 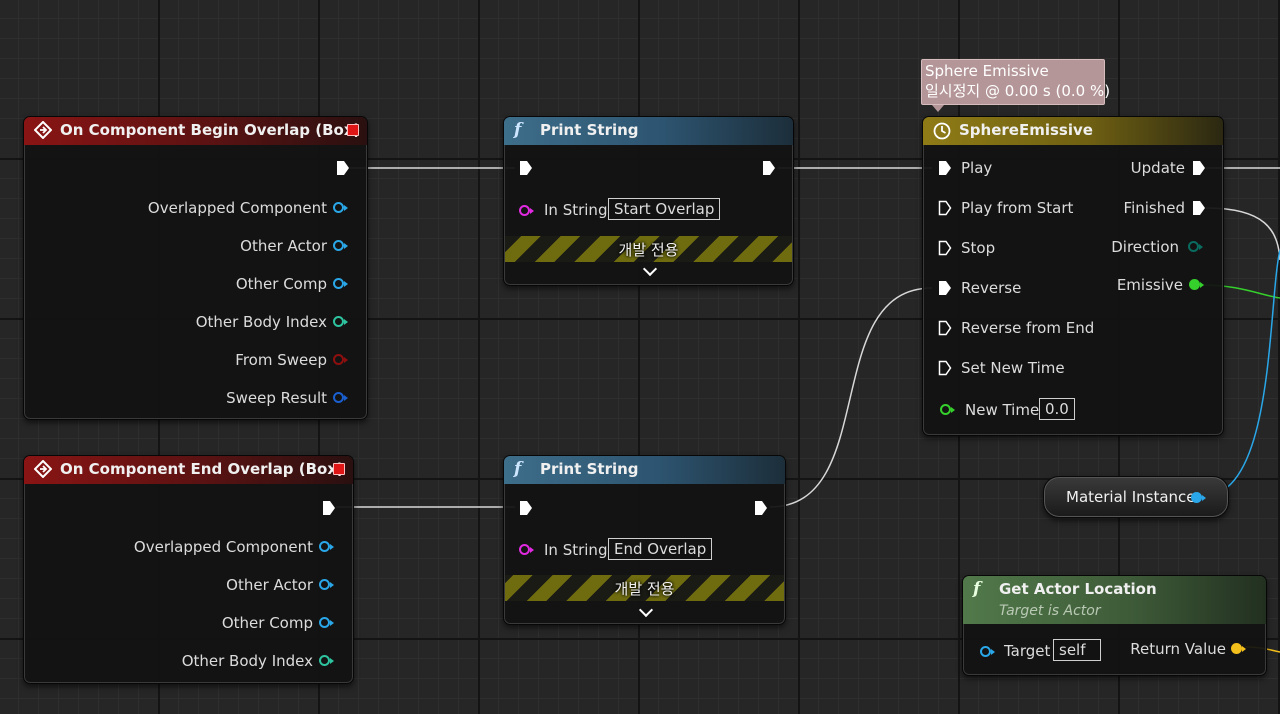 What do you see at coordinates (1114, 600) in the screenshot?
I see `get-actor-location-header: f Get Actor Location Target is Actor` at bounding box center [1114, 600].